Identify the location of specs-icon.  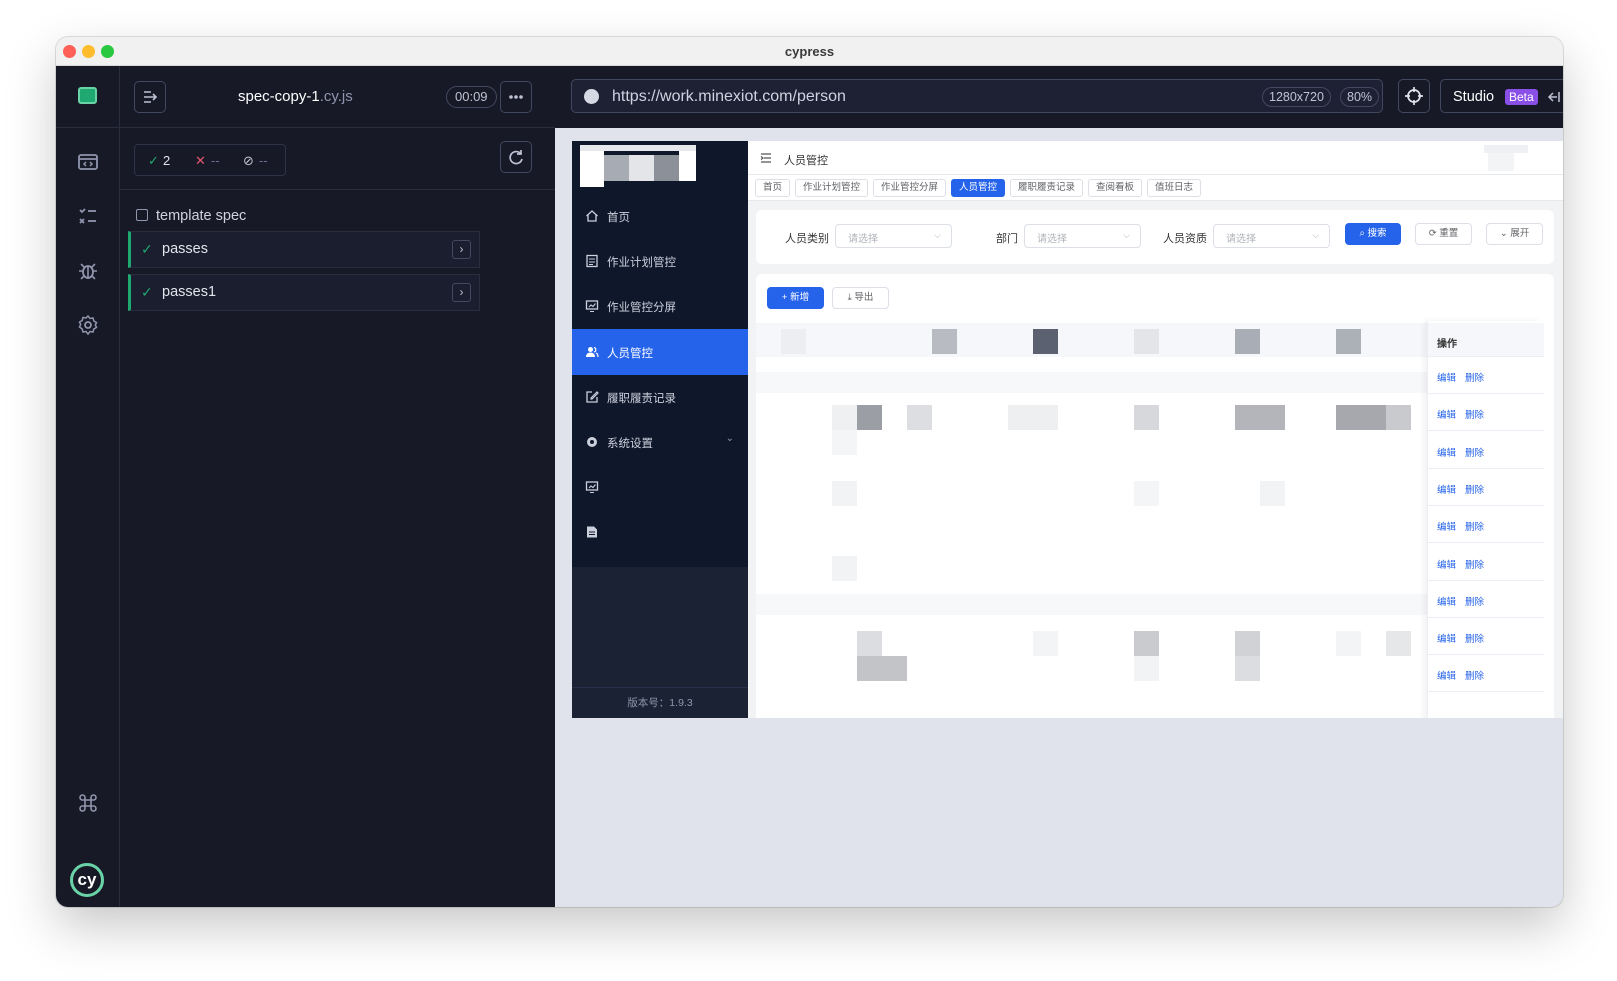
(88, 162).